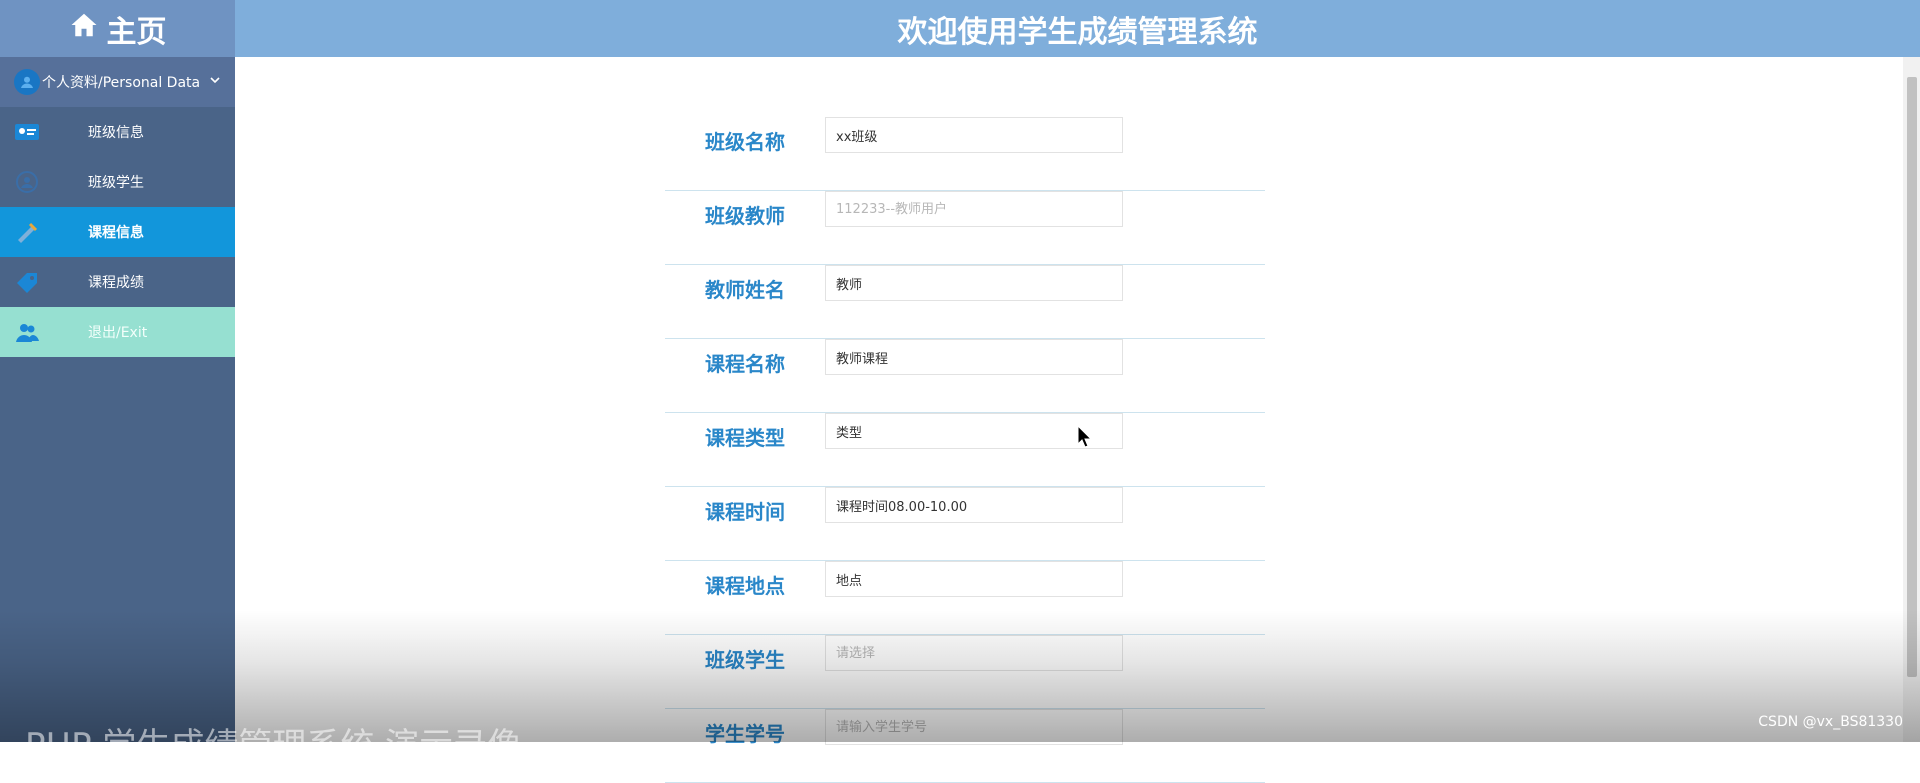 The image size is (1920, 783). What do you see at coordinates (974, 283) in the screenshot?
I see `teacher-name-input` at bounding box center [974, 283].